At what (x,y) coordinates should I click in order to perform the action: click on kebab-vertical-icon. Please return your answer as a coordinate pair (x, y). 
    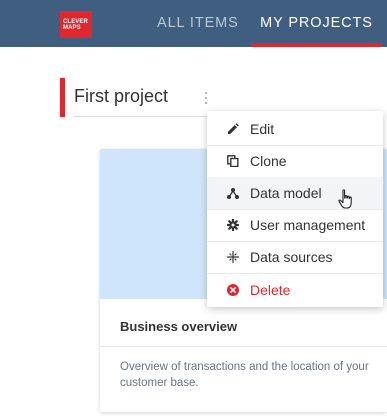
    Looking at the image, I should click on (206, 98).